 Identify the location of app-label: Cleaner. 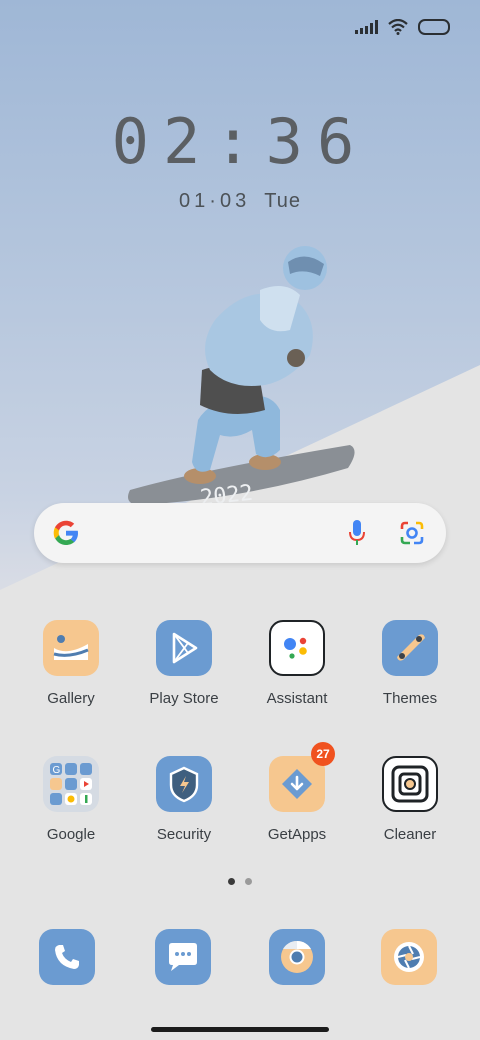
(410, 834).